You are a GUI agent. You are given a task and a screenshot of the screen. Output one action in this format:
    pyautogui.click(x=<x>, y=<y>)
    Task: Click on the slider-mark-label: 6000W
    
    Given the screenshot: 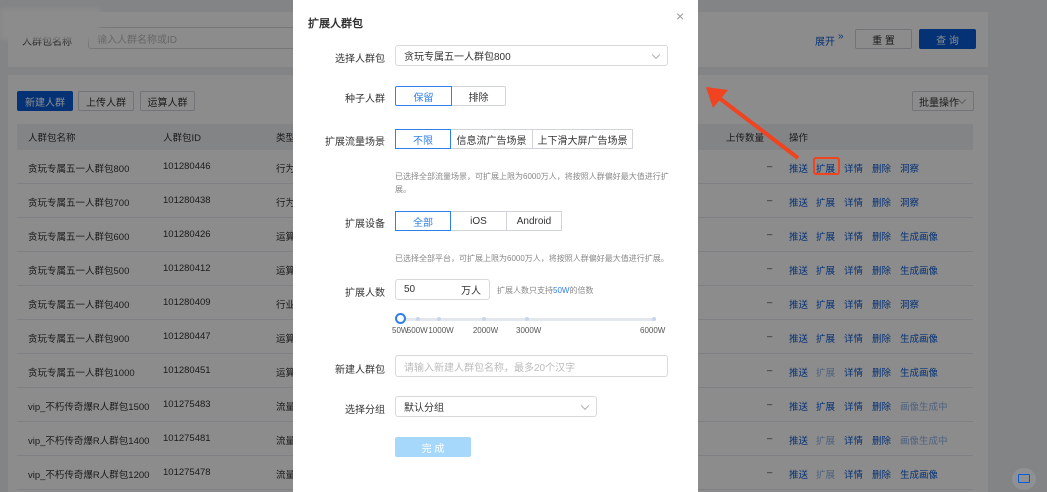 What is the action you would take?
    pyautogui.click(x=653, y=330)
    